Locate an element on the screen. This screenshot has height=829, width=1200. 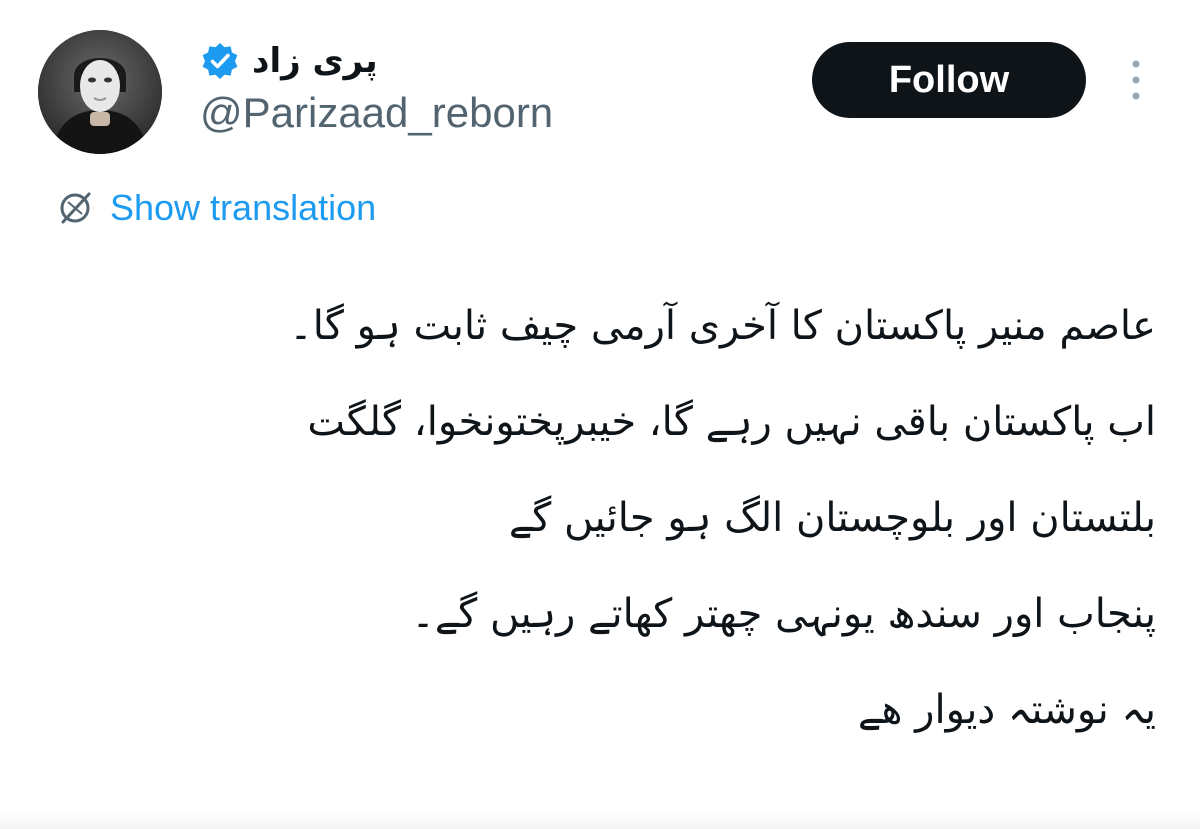
tweet-line: پنجاب اور سندھ یونہی چھتر کھاتے رہیں گے۔ is located at coordinates (783, 614).